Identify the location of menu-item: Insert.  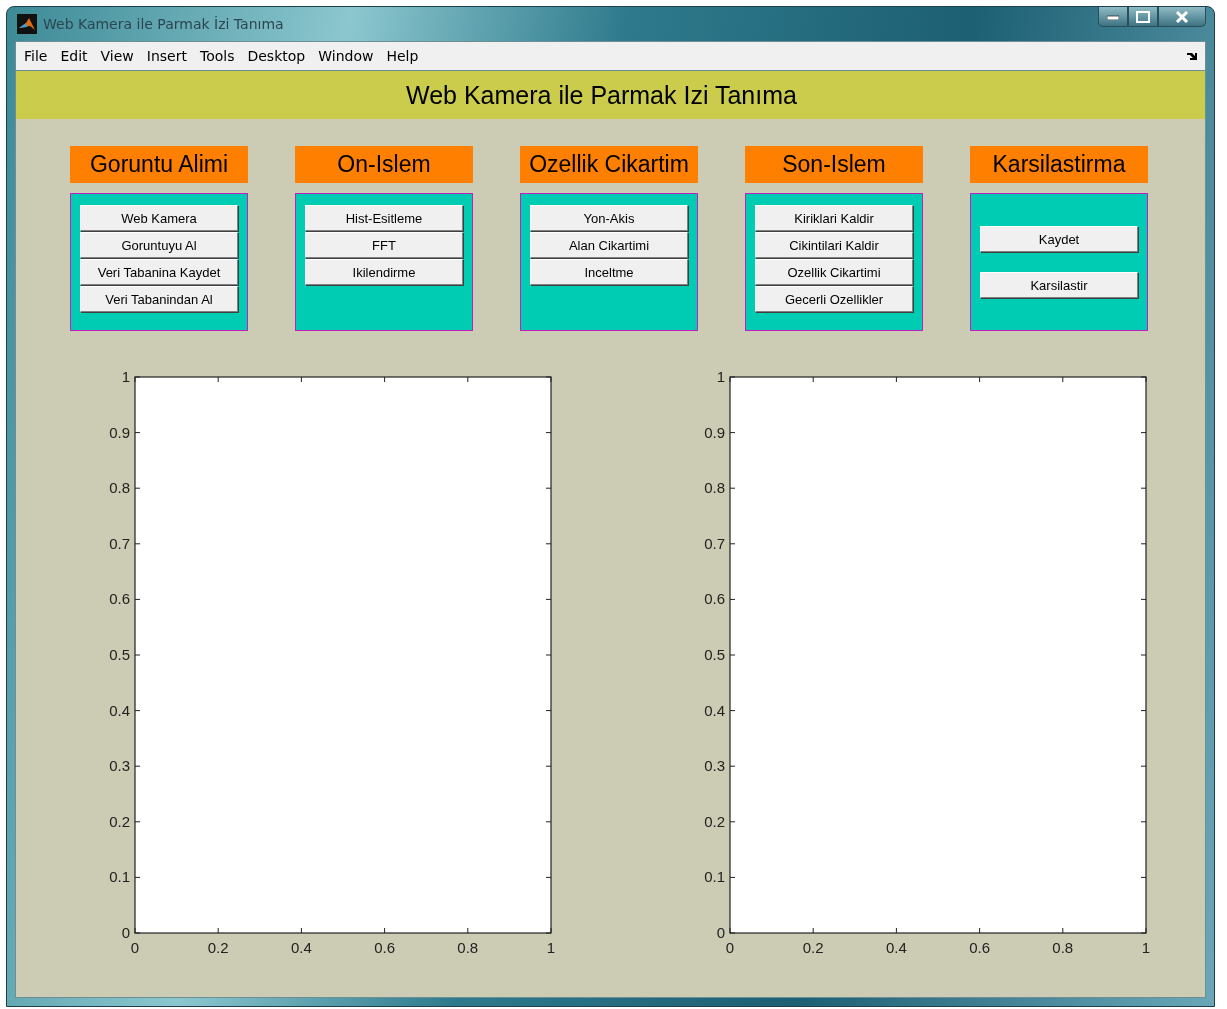
(170, 56).